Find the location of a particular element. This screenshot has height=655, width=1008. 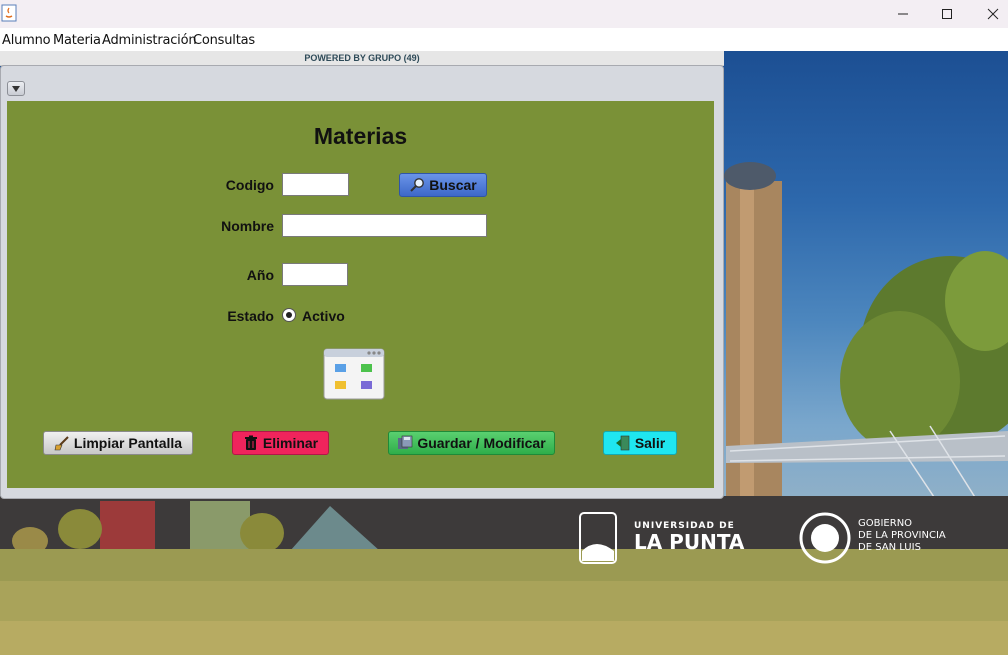

logo-universidad: UNIVERSIDAD DE LA PUNTA is located at coordinates (689, 537).